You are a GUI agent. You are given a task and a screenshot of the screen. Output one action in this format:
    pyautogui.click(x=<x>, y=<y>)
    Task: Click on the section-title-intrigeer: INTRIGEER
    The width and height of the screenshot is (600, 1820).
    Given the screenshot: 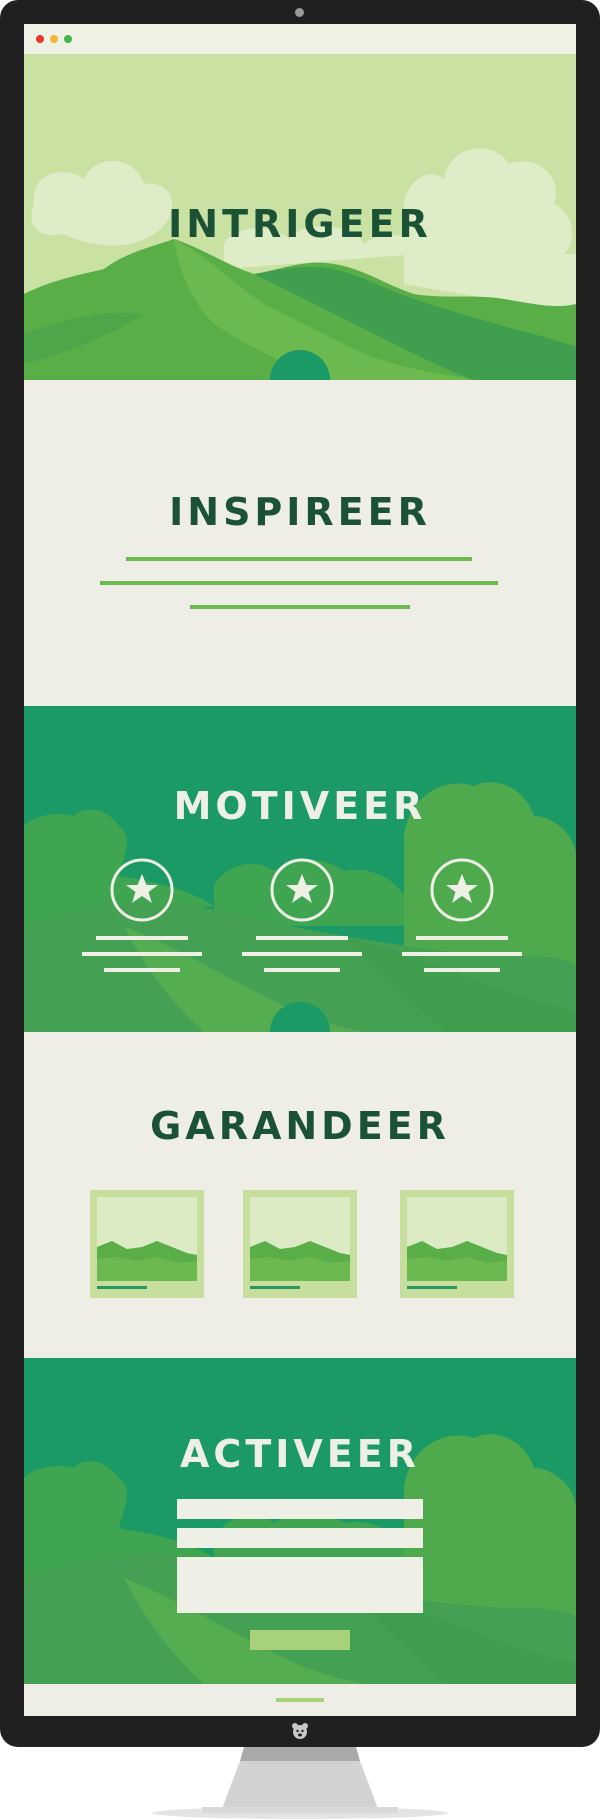 What is the action you would take?
    pyautogui.click(x=300, y=224)
    